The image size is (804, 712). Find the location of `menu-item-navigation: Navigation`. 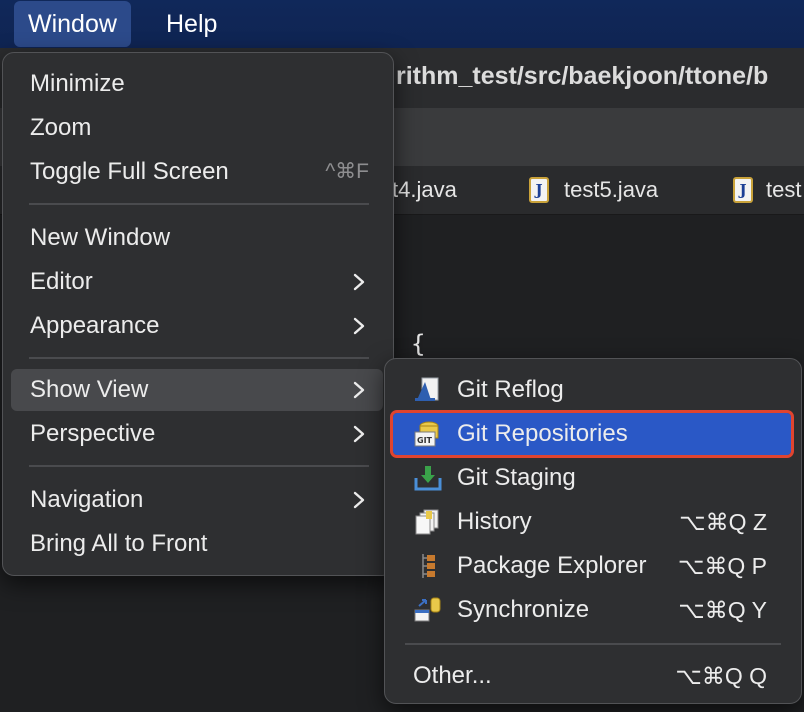

menu-item-navigation: Navigation is located at coordinates (197, 500).